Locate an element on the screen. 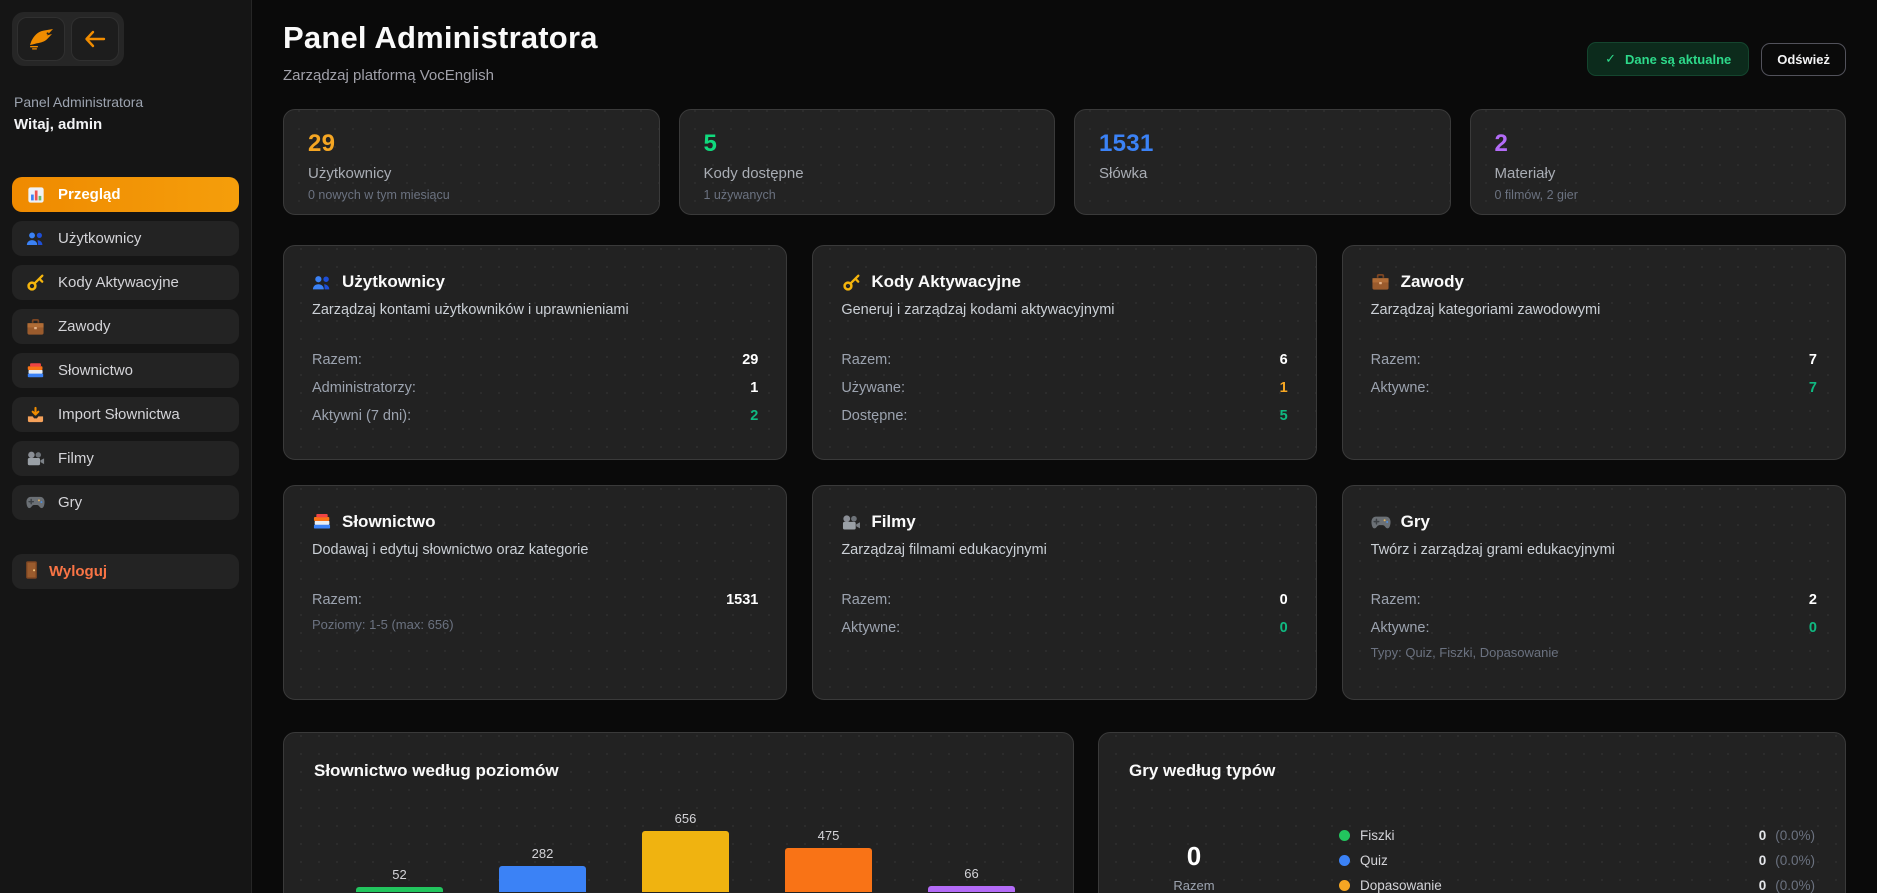 Image resolution: width=1877 pixels, height=893 pixels. card-title-row: Filmy is located at coordinates (1064, 522).